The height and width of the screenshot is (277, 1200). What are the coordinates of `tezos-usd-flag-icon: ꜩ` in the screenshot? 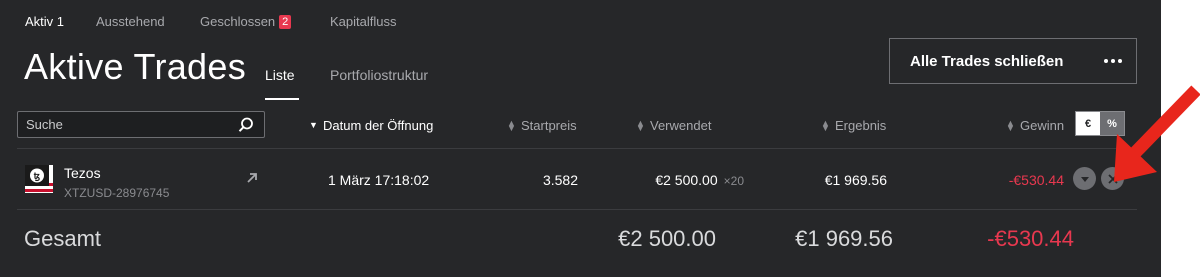 It's located at (39, 179).